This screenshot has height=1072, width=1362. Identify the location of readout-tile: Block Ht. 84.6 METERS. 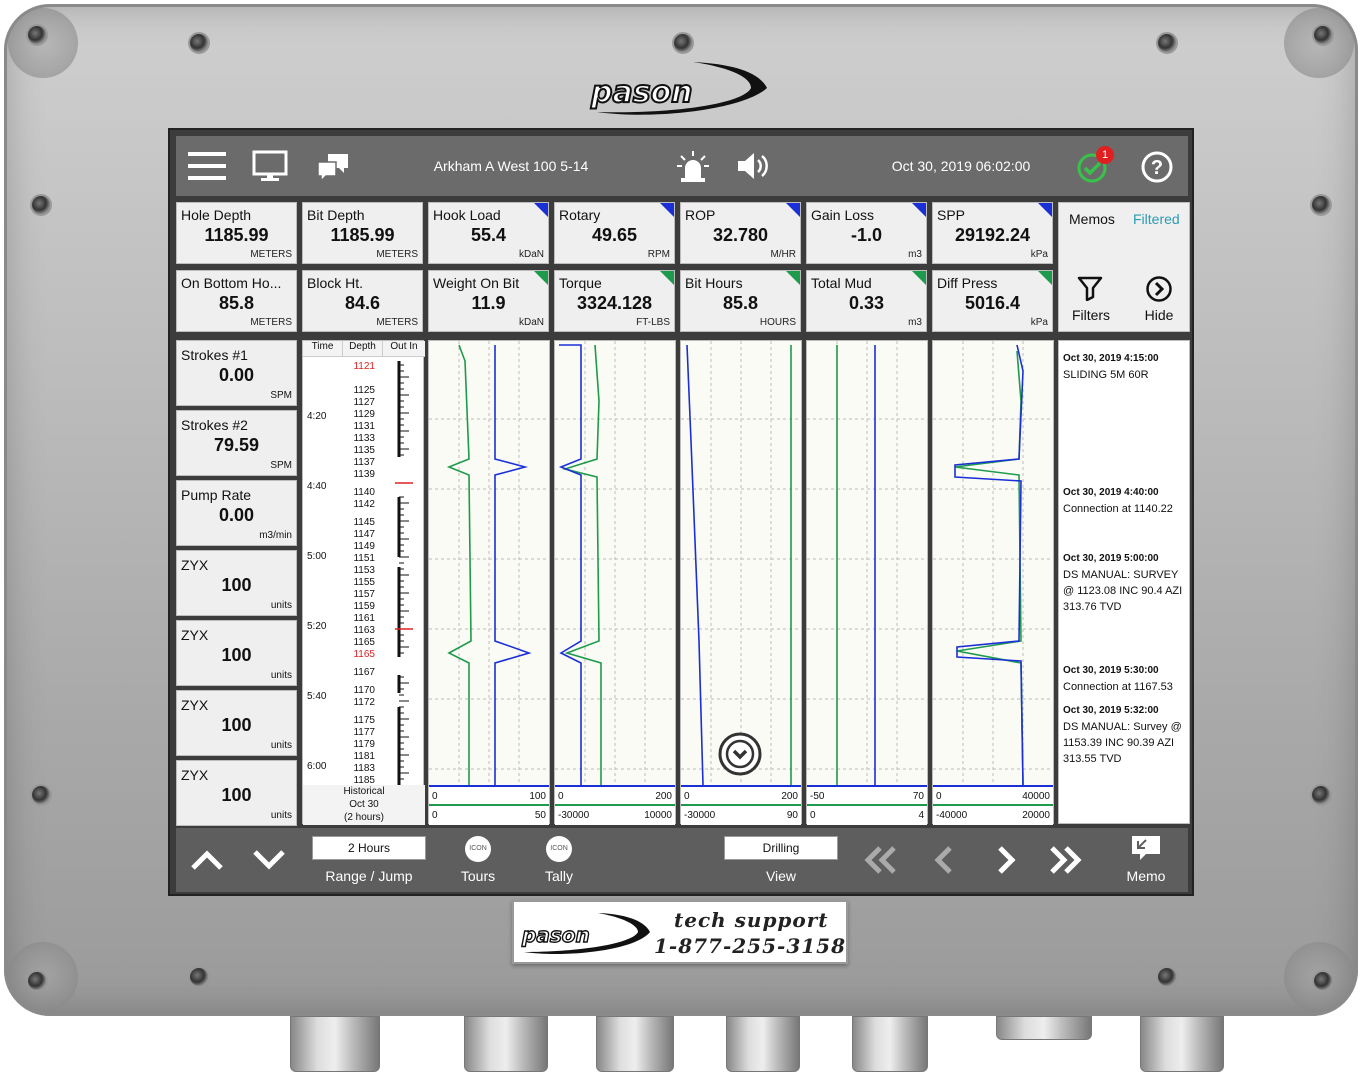
(362, 301).